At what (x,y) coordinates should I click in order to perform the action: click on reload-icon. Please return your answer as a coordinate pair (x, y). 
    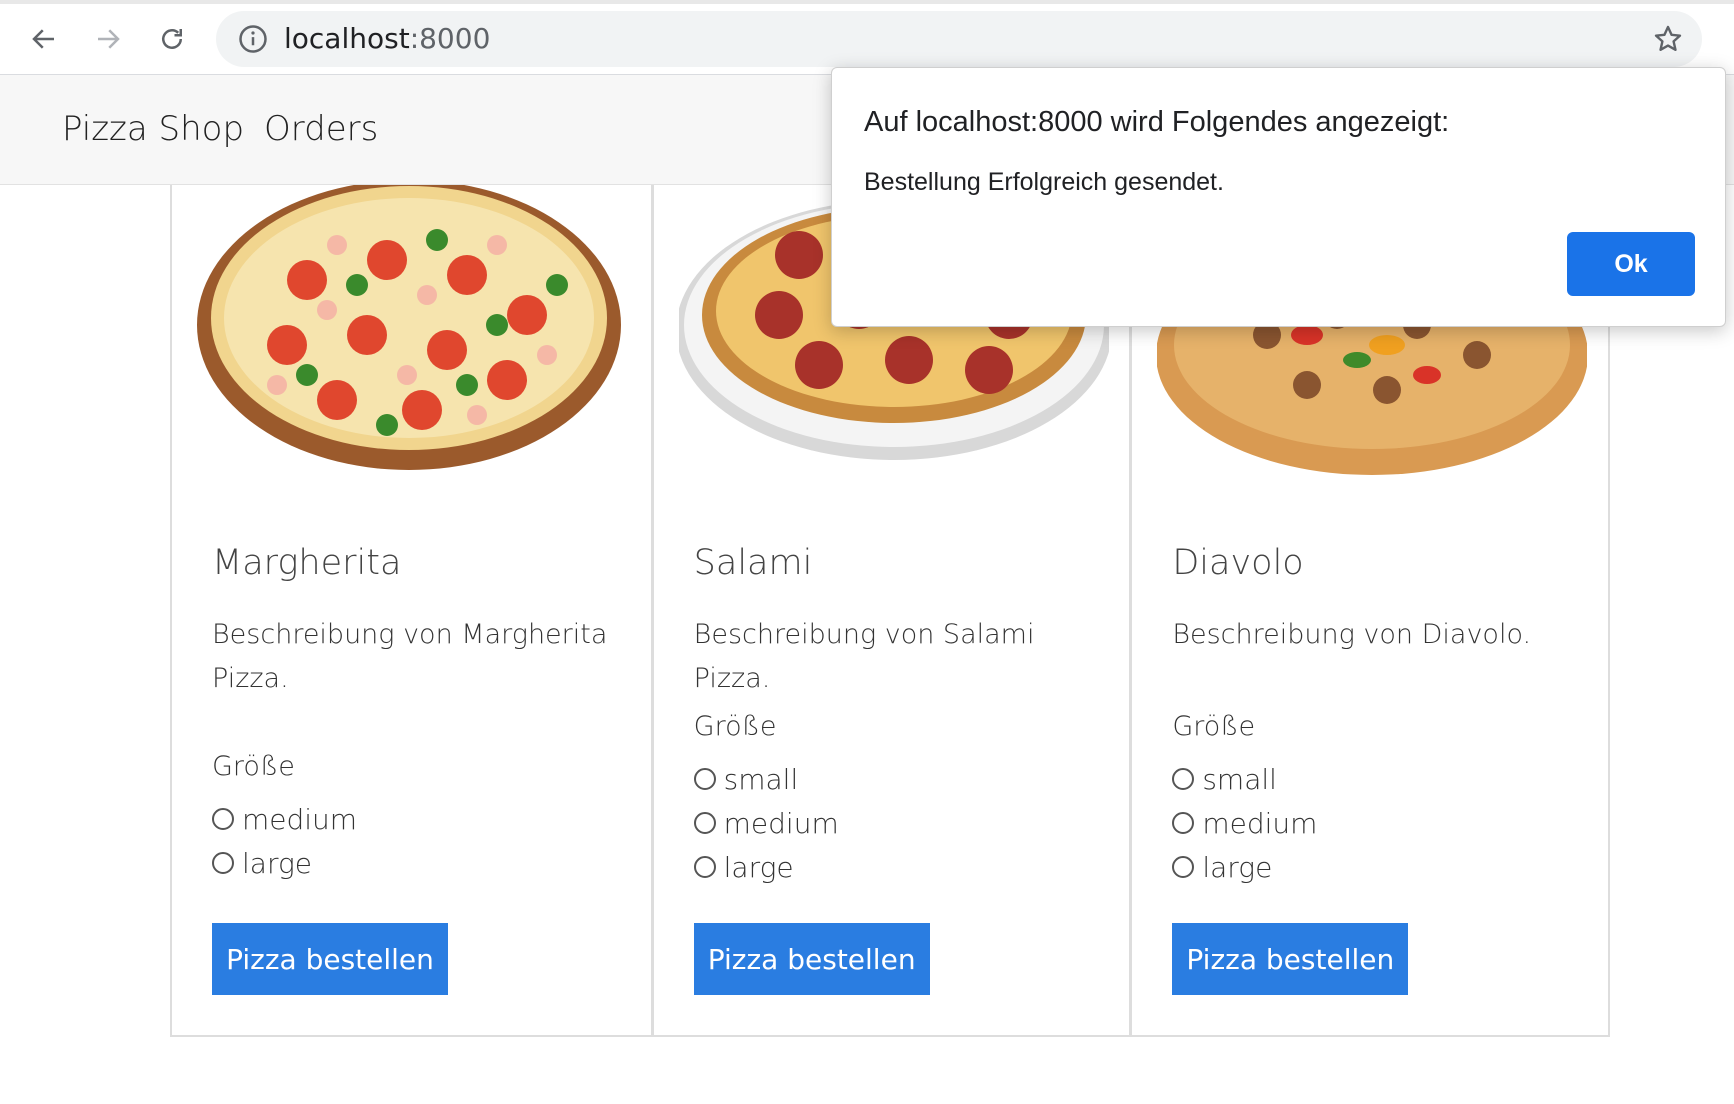
    Looking at the image, I should click on (172, 39).